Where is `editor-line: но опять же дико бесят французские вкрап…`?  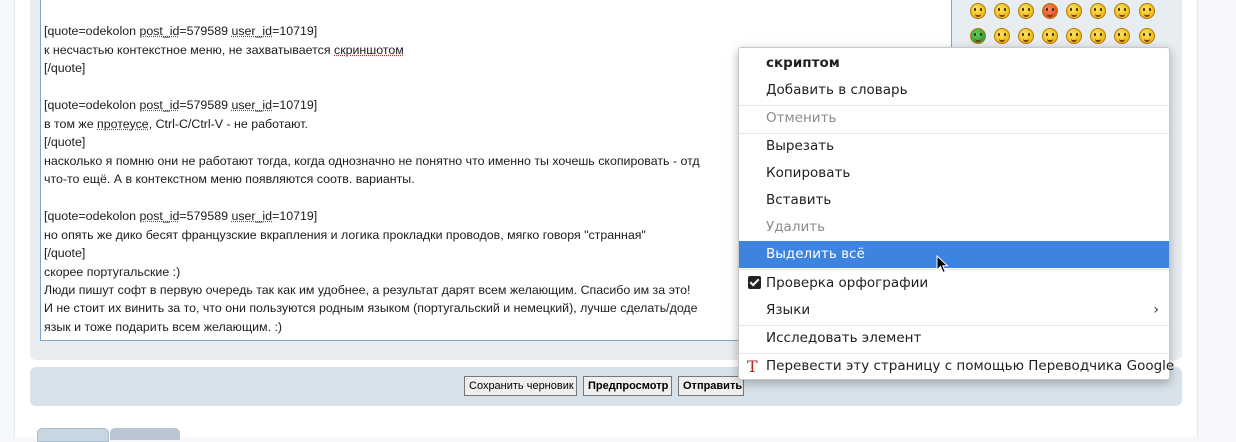 editor-line: но опять же дико бесят французские вкрап… is located at coordinates (345, 235).